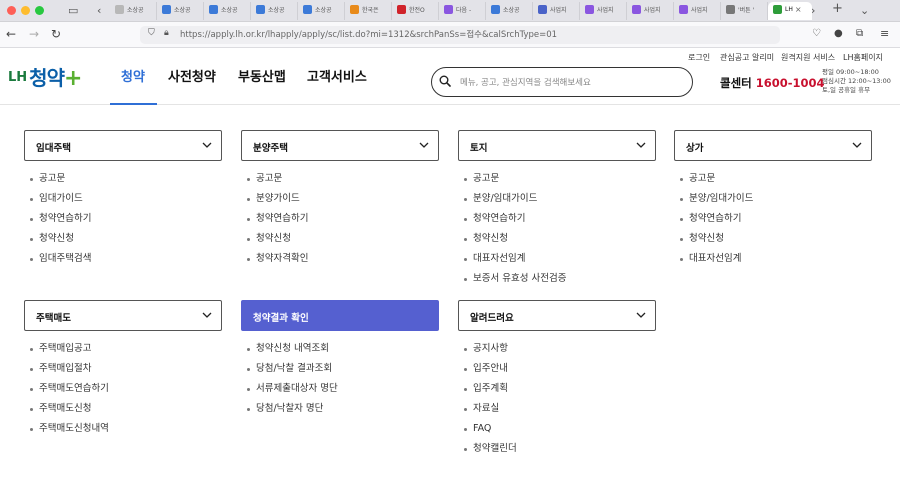 This screenshot has width=900, height=486. I want to click on menu-title: 토지, so click(479, 148).